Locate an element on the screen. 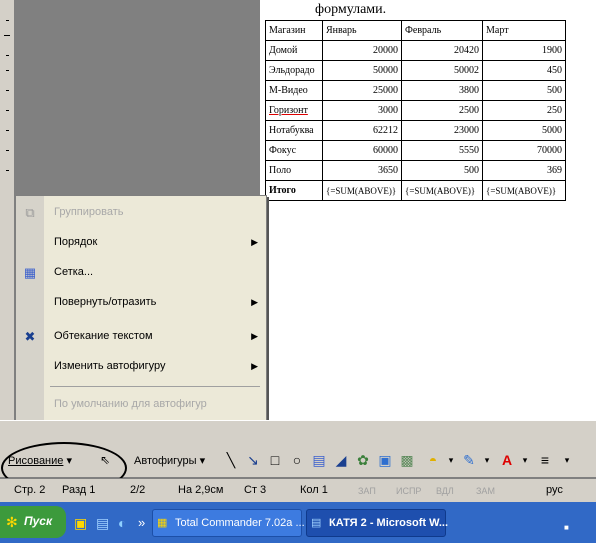 The image size is (596, 543). status-section: Разд 1 is located at coordinates (79, 490).